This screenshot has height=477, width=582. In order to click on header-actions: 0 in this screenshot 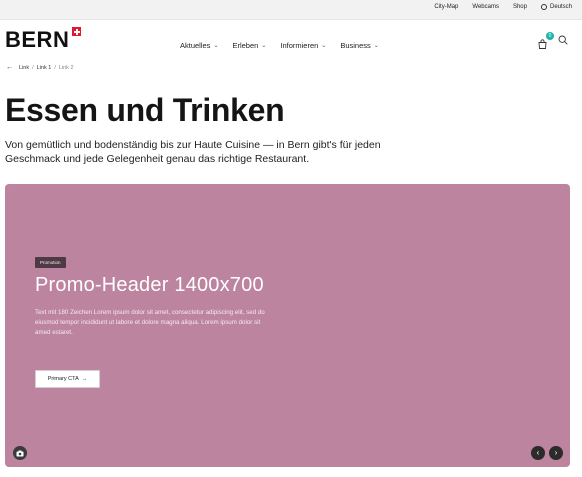, I will do `click(553, 40)`.